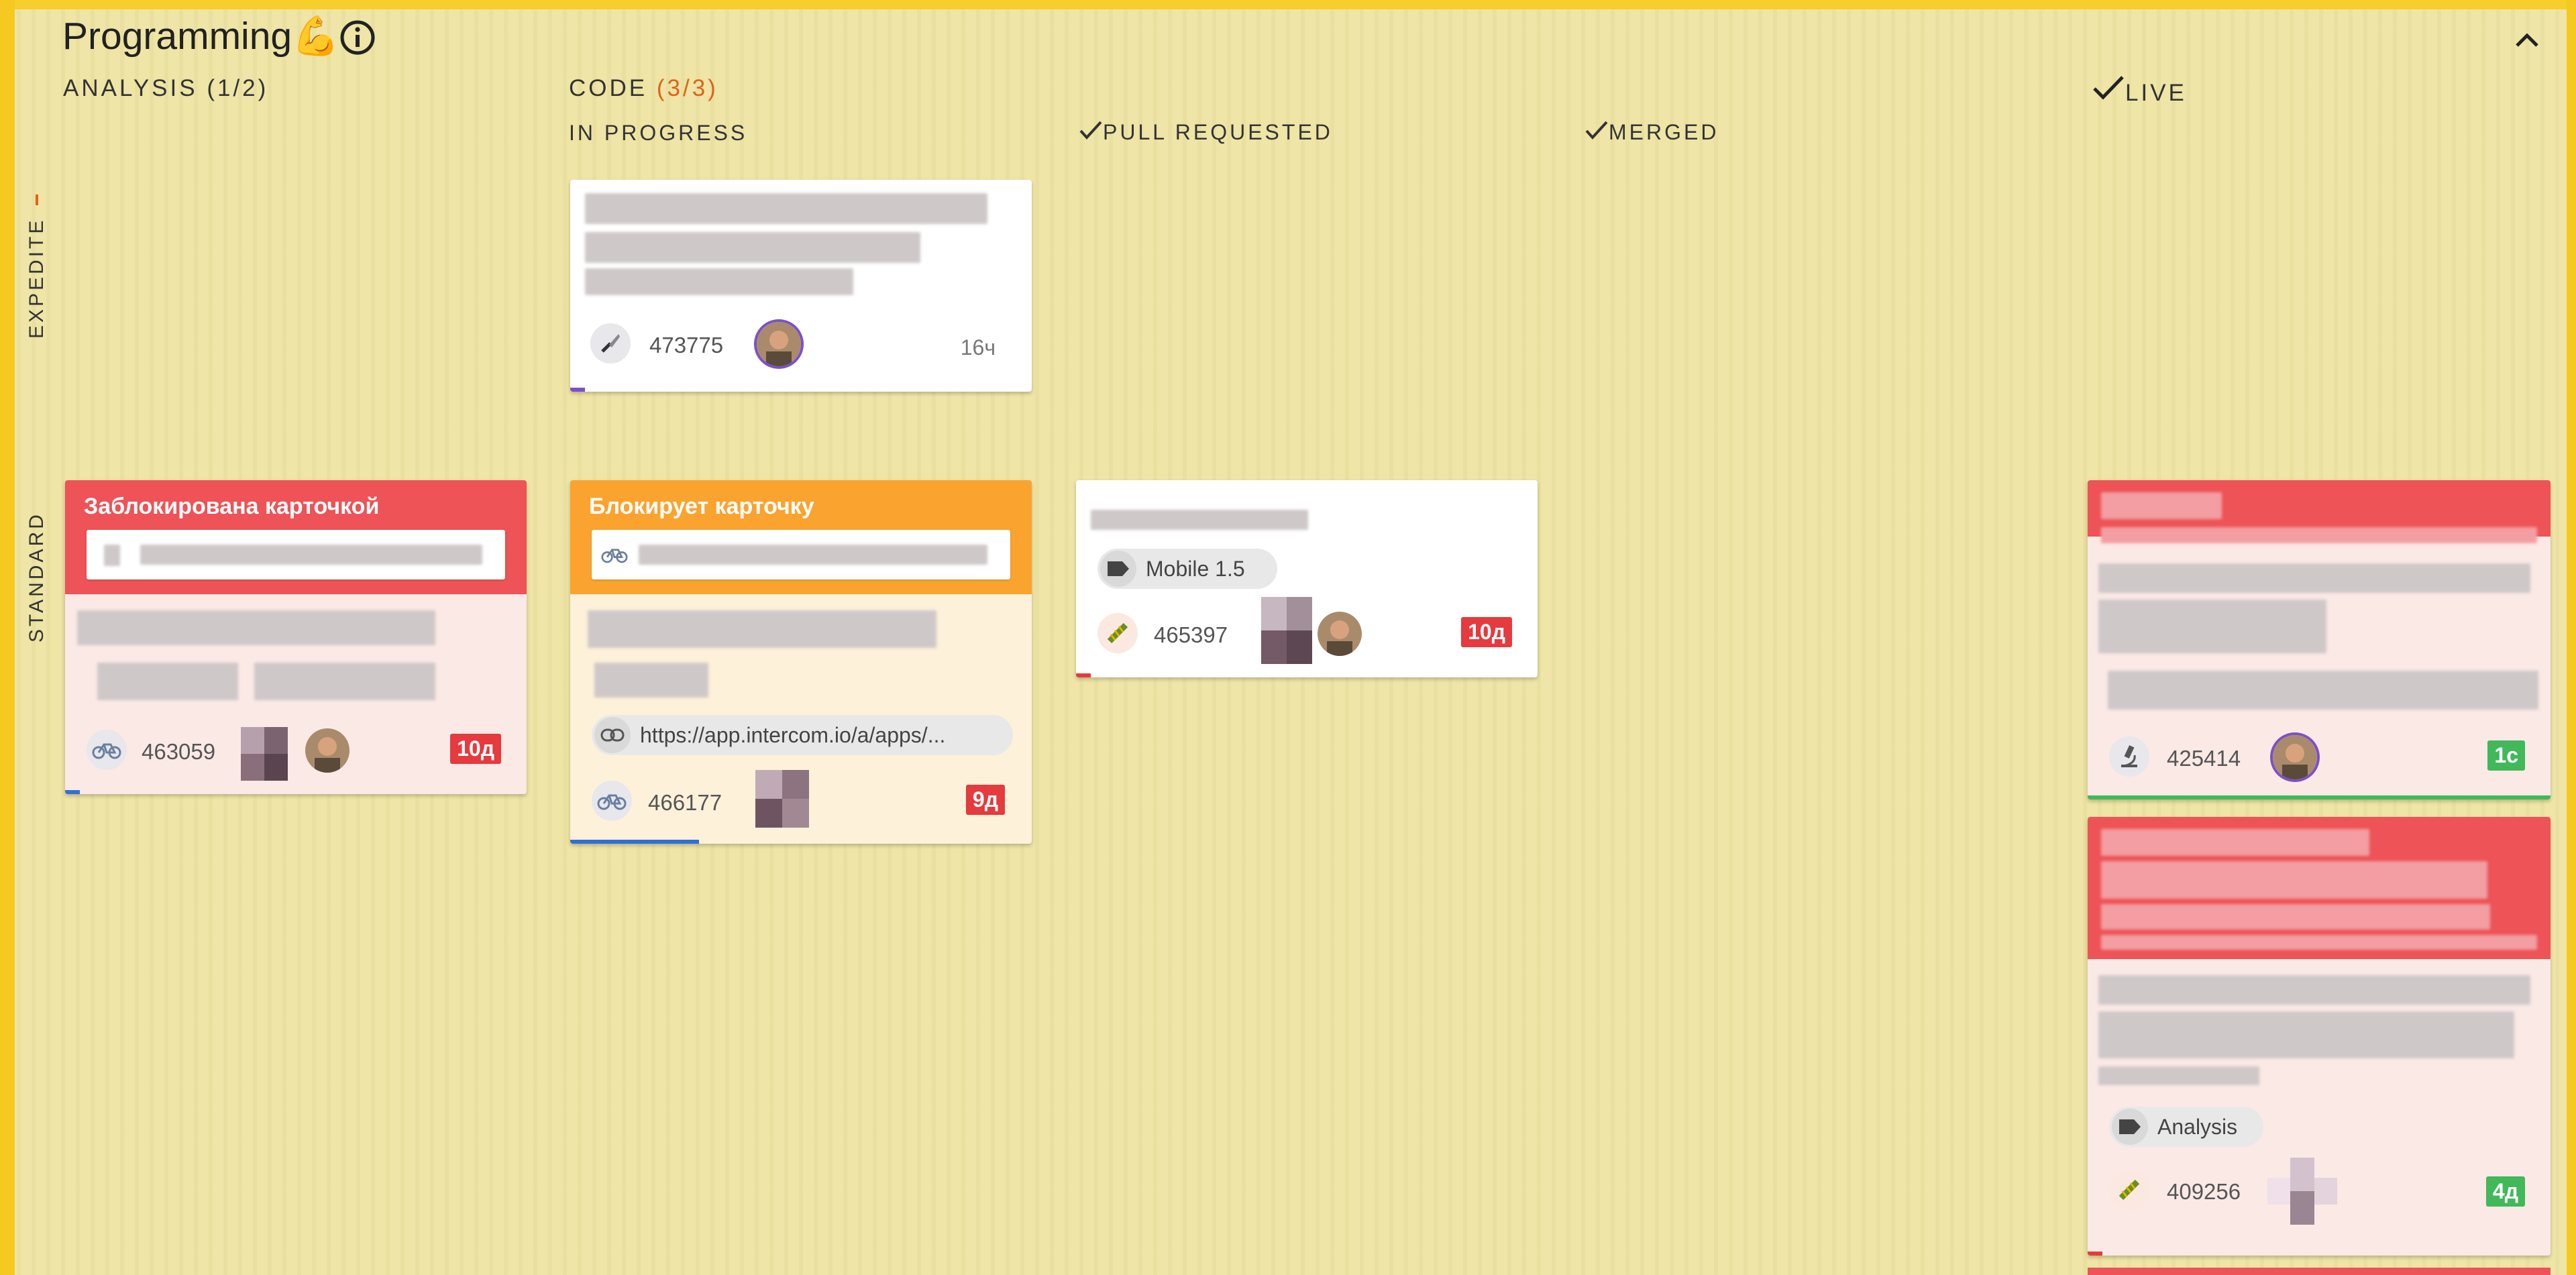  I want to click on card-id: 463059, so click(179, 751).